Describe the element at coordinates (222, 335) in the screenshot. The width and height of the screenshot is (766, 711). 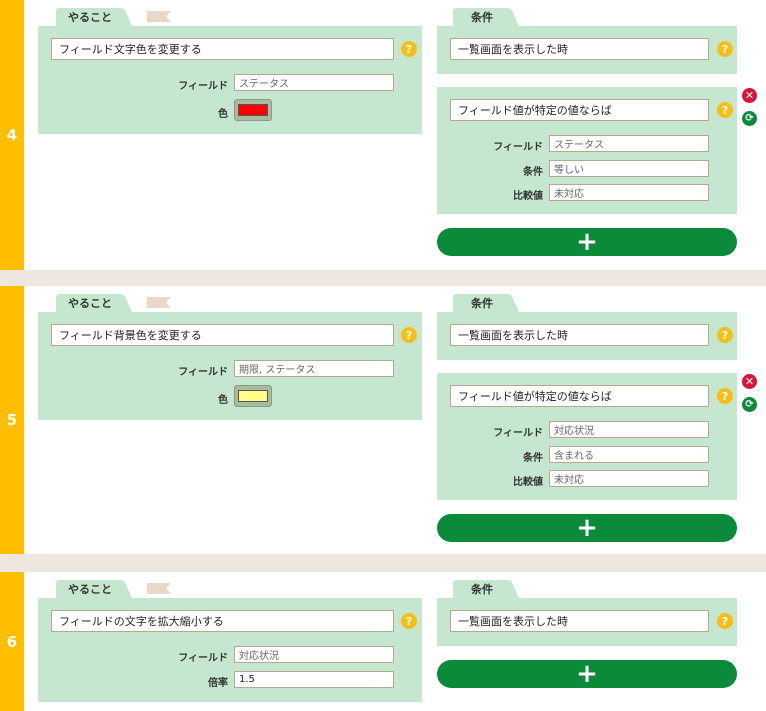
I see `action-select: フィールド背景色を変更する` at that location.